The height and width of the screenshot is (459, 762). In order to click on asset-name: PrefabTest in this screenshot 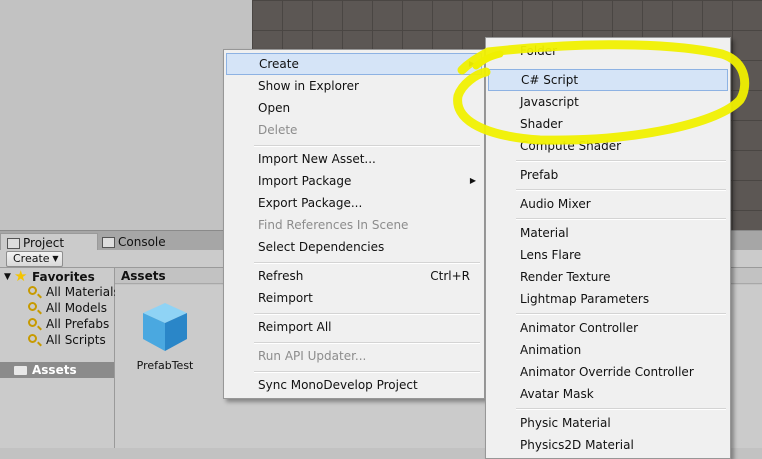, I will do `click(165, 365)`.